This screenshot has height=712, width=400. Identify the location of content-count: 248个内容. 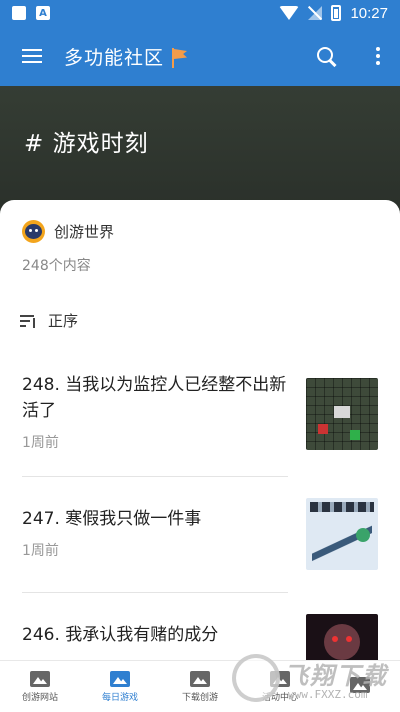
(56, 266).